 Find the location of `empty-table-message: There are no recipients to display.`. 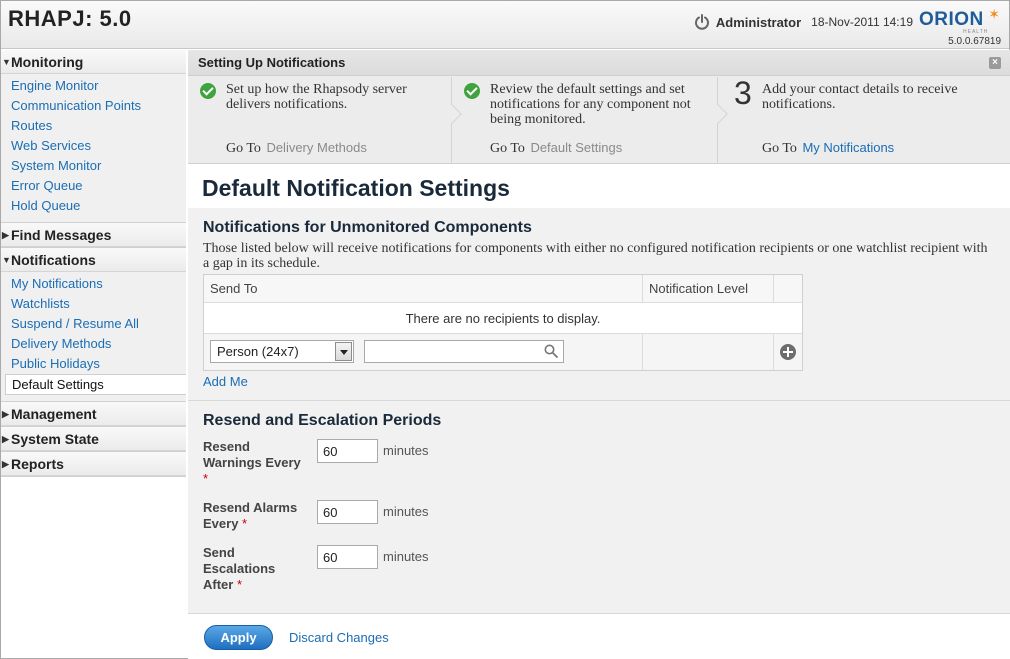

empty-table-message: There are no recipients to display. is located at coordinates (503, 318).